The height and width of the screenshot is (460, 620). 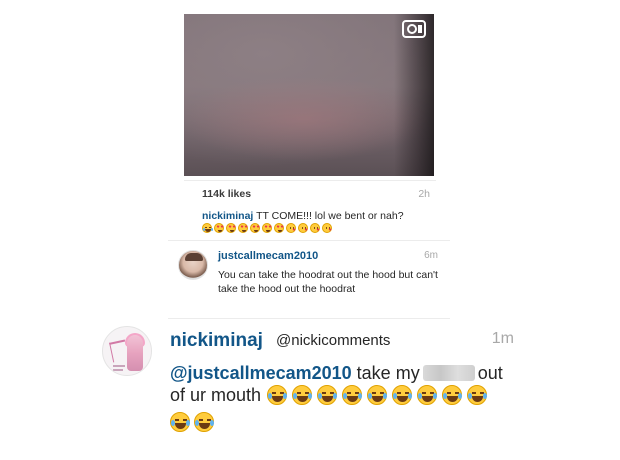 I want to click on video-thumbnail, so click(x=309, y=95).